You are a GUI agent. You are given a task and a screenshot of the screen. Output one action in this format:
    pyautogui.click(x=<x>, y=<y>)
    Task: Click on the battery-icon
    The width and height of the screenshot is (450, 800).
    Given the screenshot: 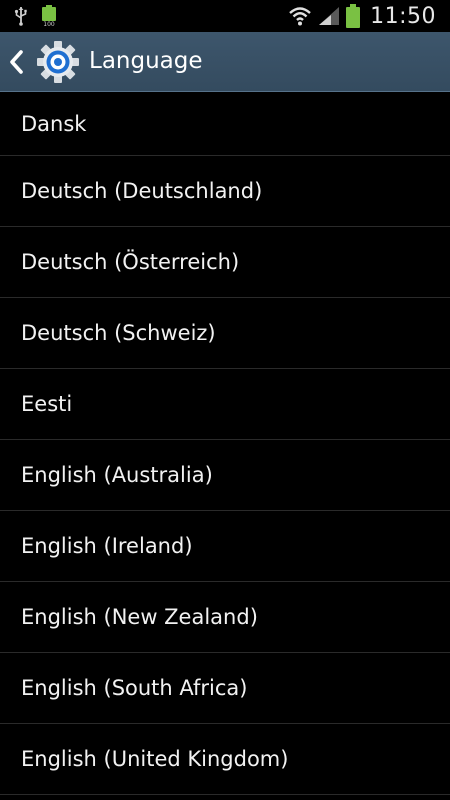 What is the action you would take?
    pyautogui.click(x=353, y=16)
    